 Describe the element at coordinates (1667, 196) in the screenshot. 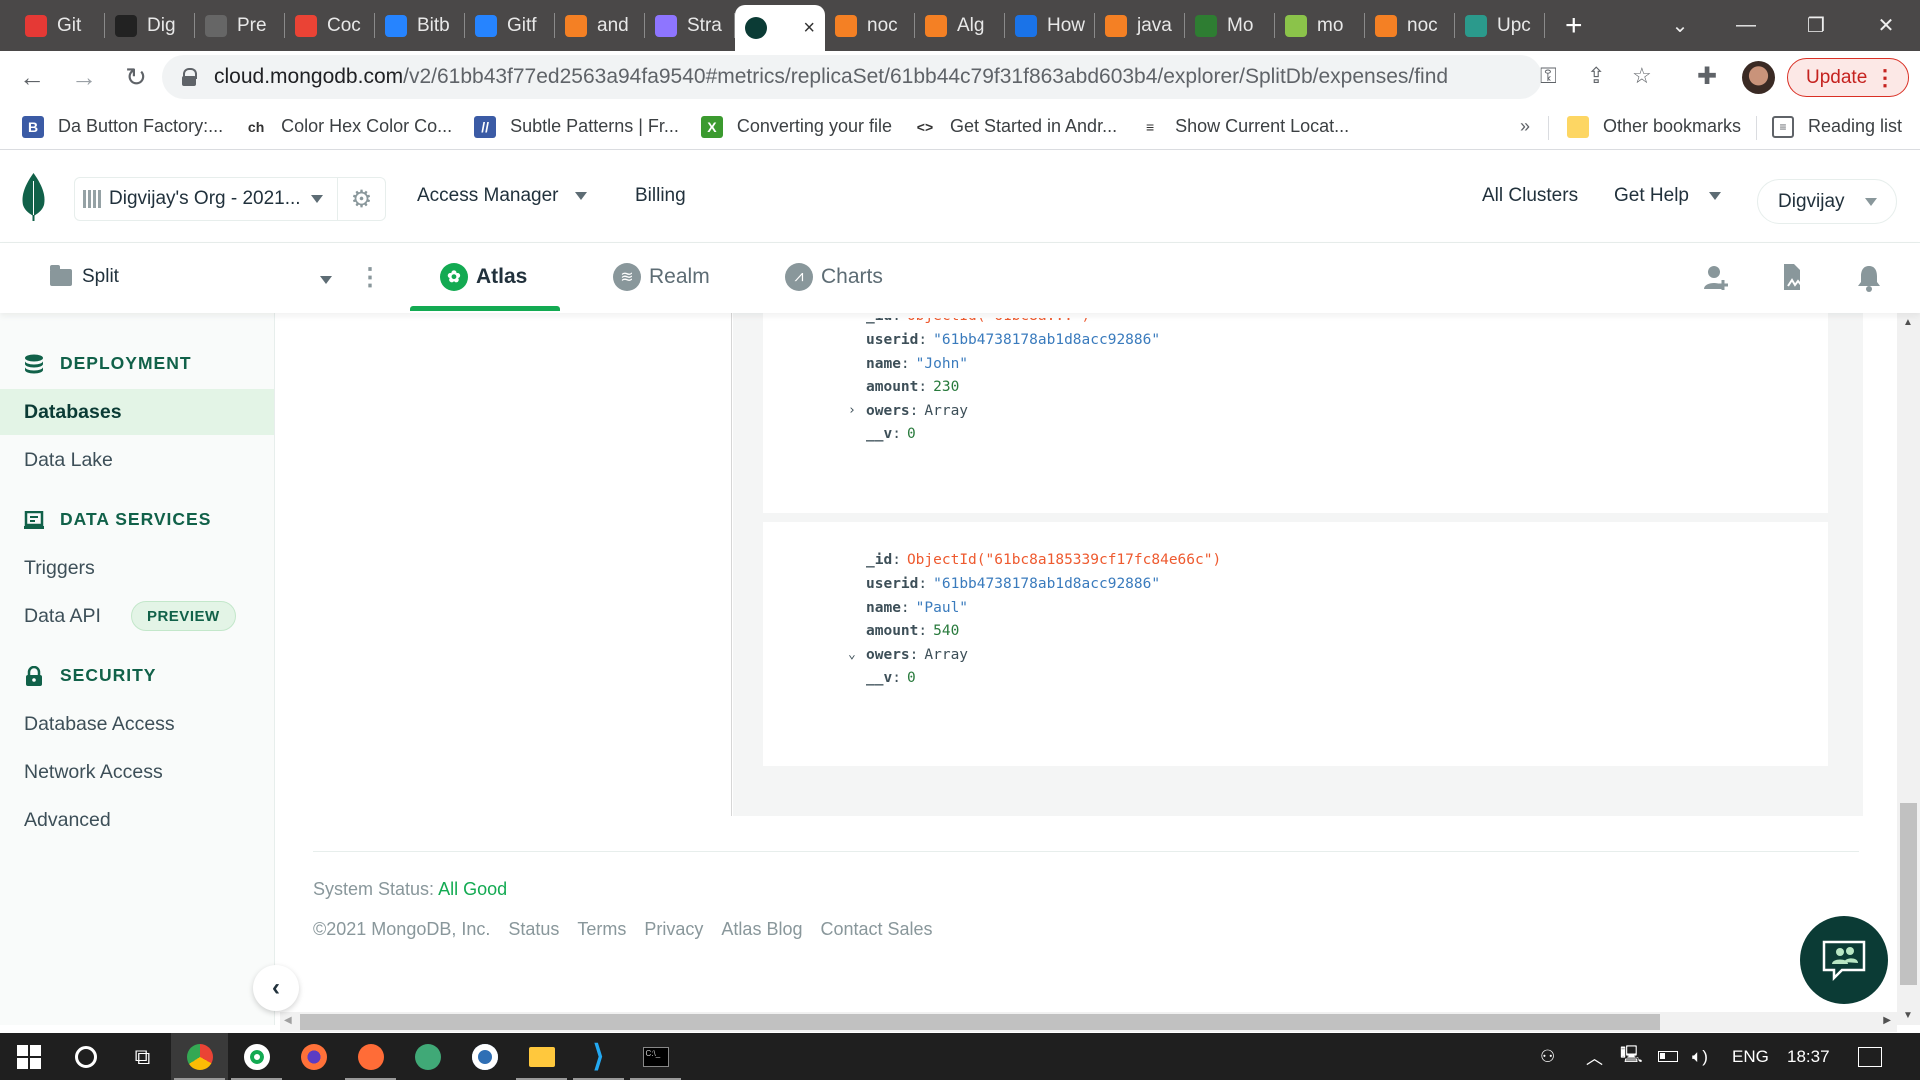

I see `get-help-menu: Get Help` at that location.